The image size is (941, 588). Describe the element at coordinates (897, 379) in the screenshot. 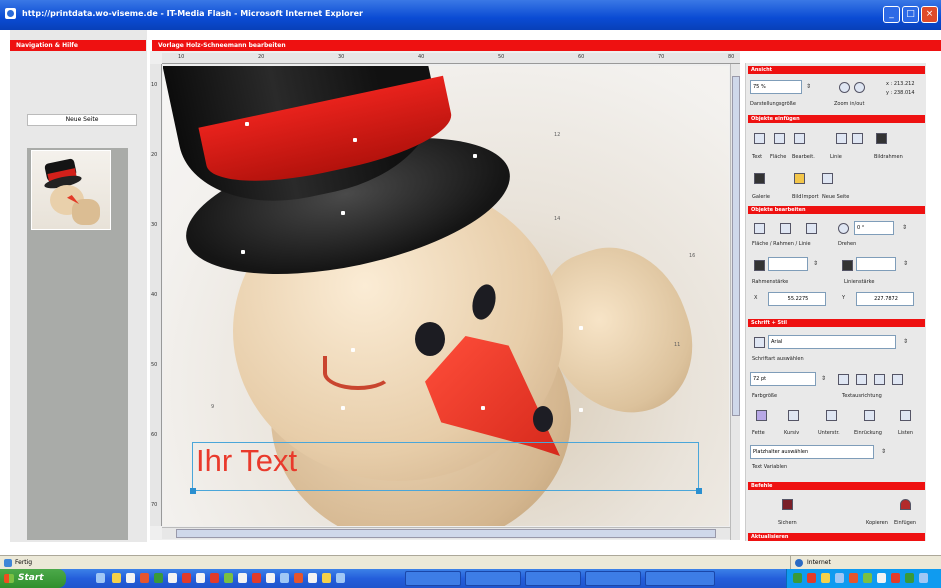

I see `align-justify-icon` at that location.